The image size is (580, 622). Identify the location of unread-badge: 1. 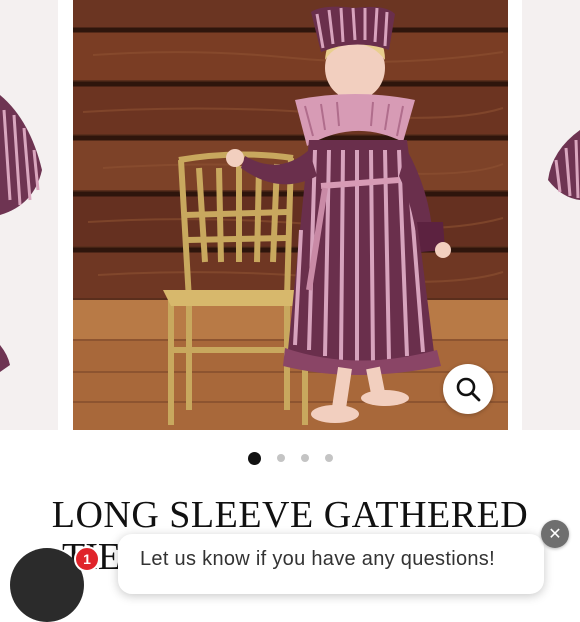
(87, 559).